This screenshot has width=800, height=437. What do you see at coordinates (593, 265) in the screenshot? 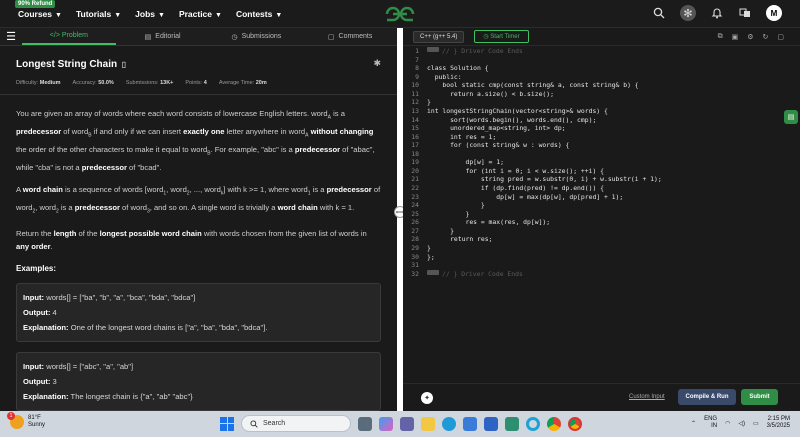
I see `code-line: 31` at bounding box center [593, 265].